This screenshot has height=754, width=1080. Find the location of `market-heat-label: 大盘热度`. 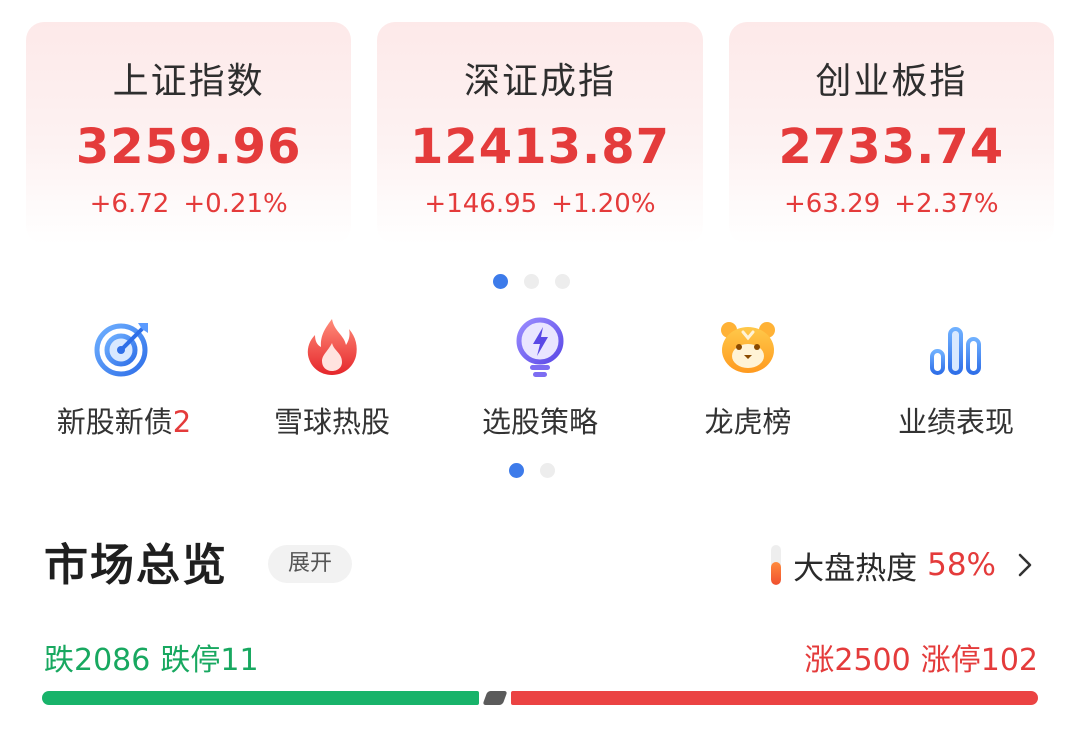

market-heat-label: 大盘热度 is located at coordinates (855, 568).